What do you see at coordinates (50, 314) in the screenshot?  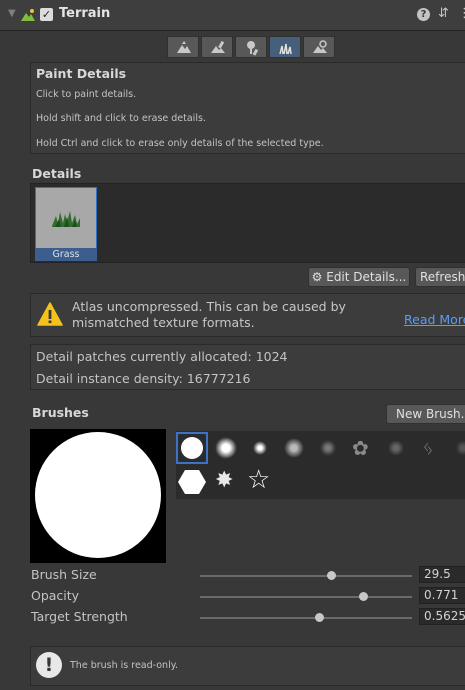 I see `warning-icon` at bounding box center [50, 314].